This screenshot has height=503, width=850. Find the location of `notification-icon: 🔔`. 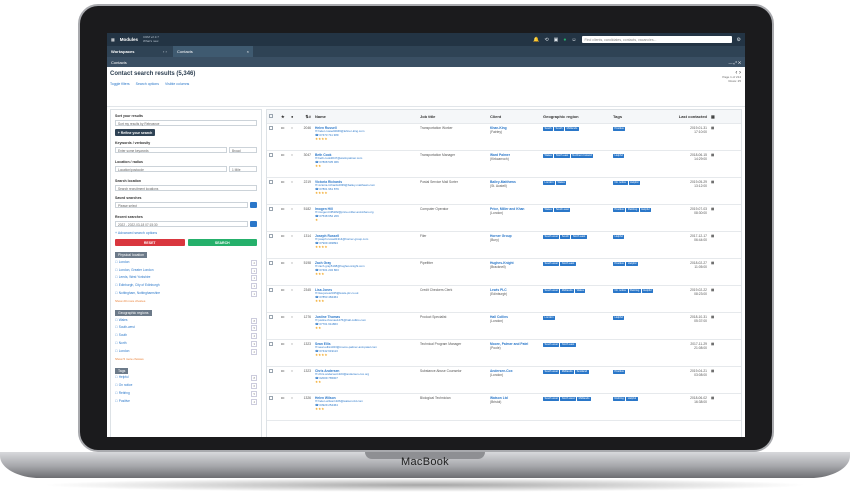

notification-icon: 🔔 is located at coordinates (536, 40).